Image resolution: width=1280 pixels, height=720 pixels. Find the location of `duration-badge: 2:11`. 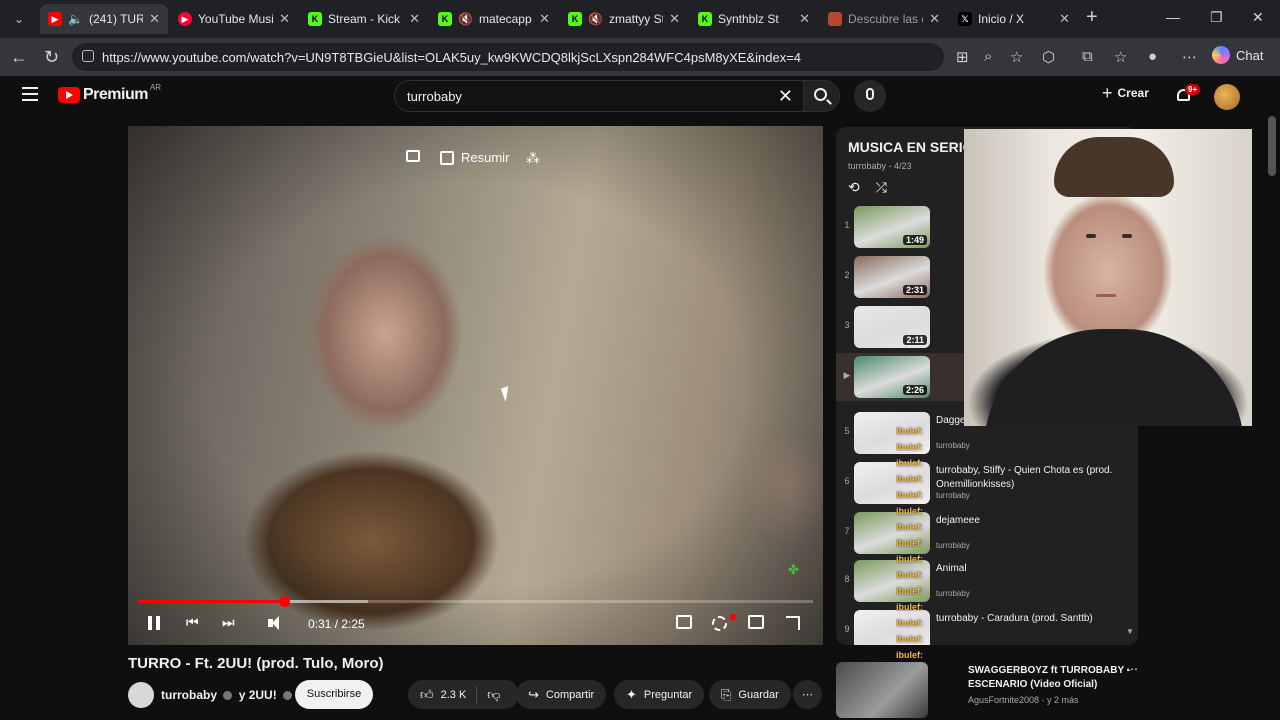

duration-badge: 2:11 is located at coordinates (915, 340).